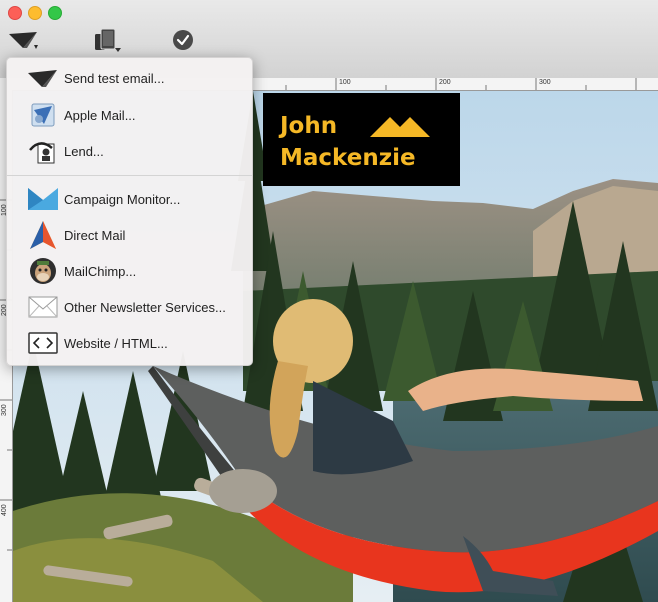 The height and width of the screenshot is (602, 658). I want to click on logo-block: John Mackenzie, so click(361, 139).